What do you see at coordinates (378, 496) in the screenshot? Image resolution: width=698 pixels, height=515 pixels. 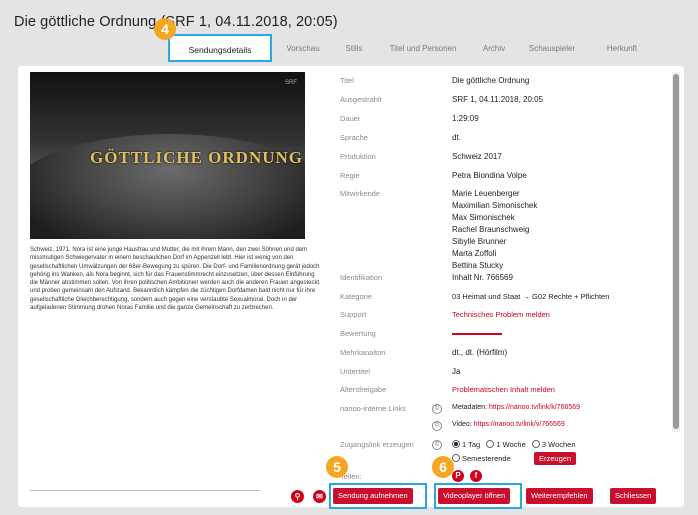 I see `highlight-record` at bounding box center [378, 496].